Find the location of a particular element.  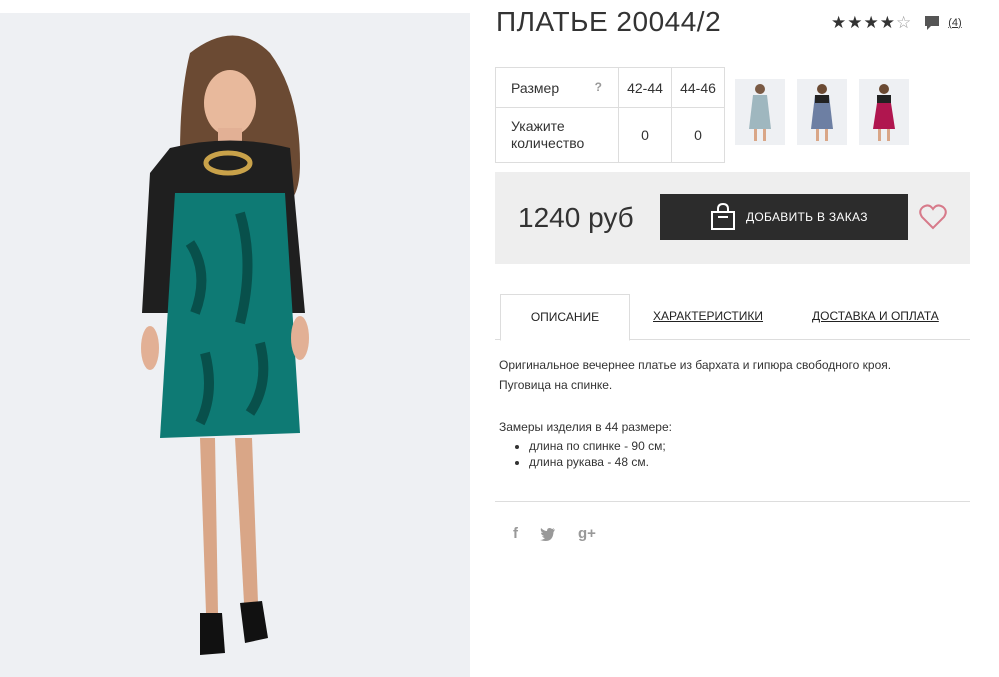

size-help-icon: ? is located at coordinates (598, 87).